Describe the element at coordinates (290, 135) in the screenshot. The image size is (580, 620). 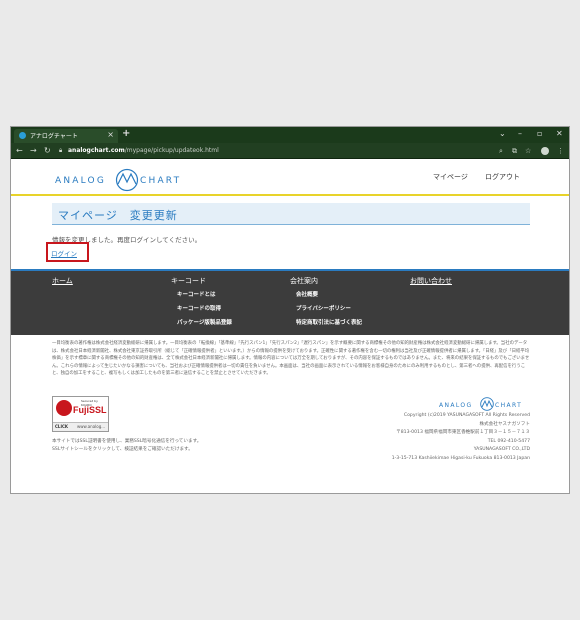
I see `tab-strip: アナログチャート × + ⌄ – ▫ ✕` at that location.